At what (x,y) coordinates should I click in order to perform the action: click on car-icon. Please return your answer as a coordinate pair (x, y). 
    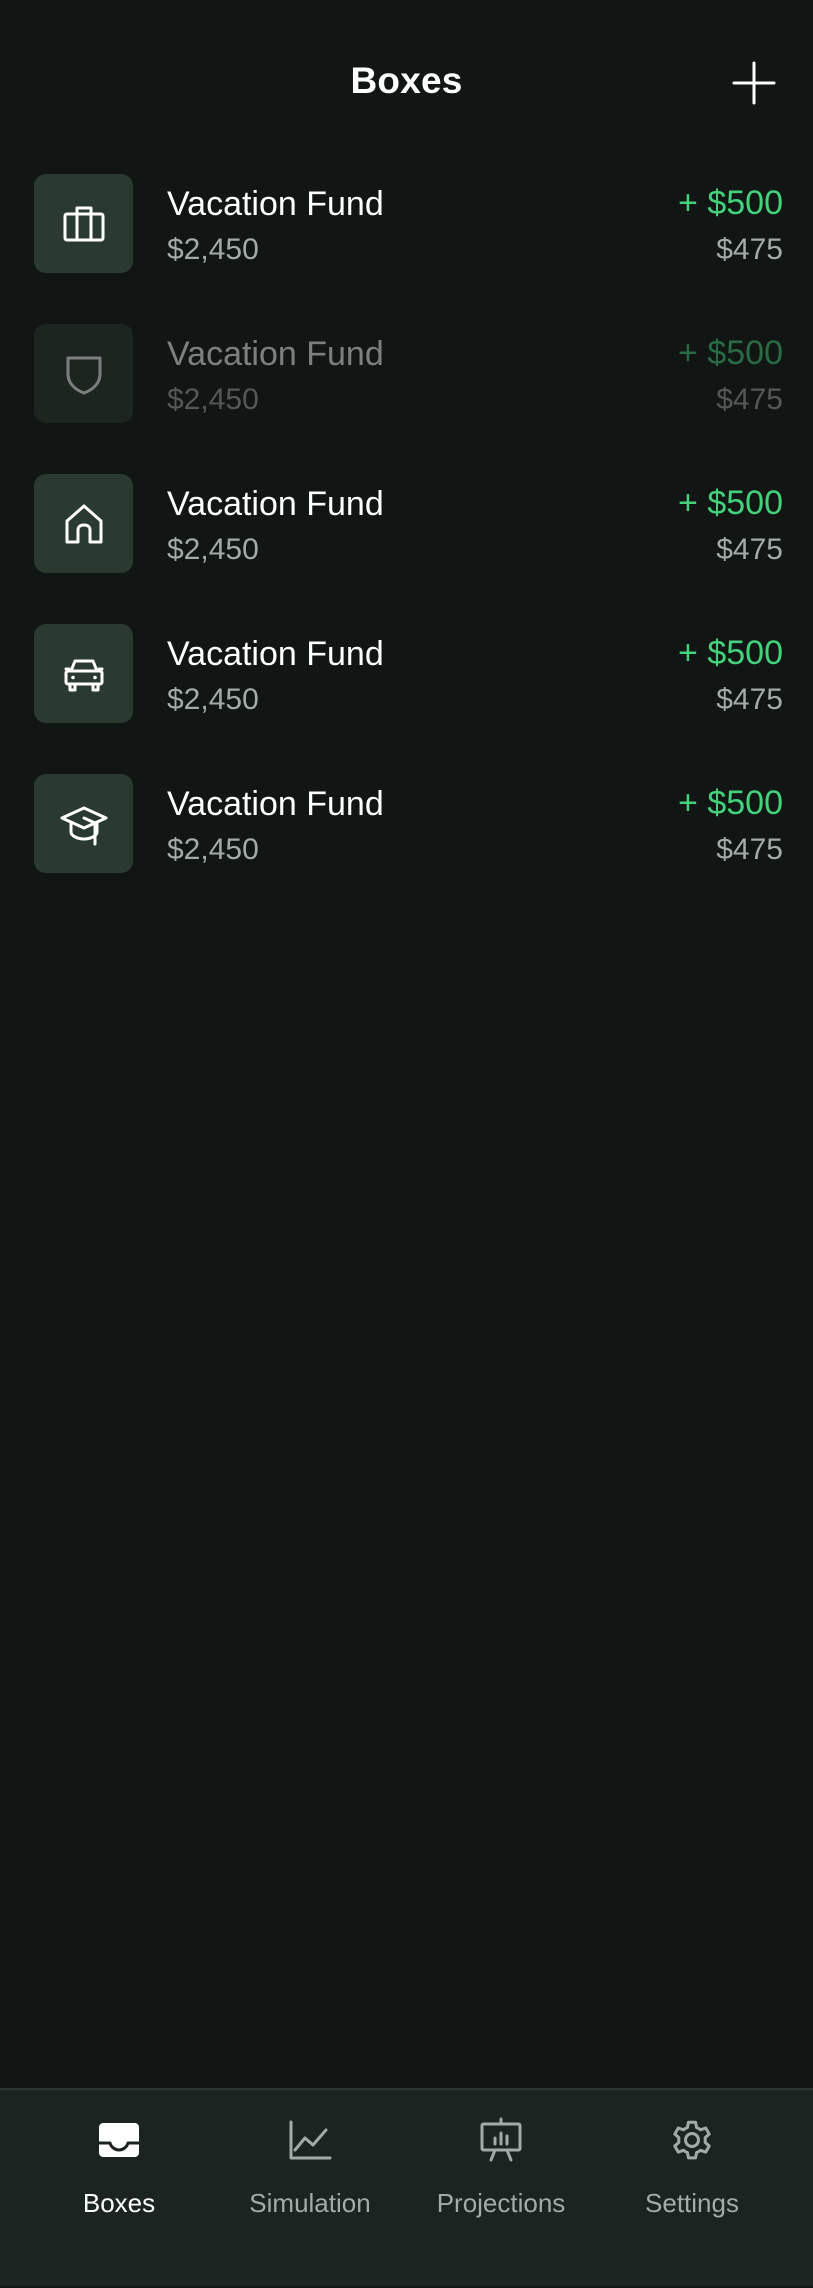
    Looking at the image, I should click on (83, 675).